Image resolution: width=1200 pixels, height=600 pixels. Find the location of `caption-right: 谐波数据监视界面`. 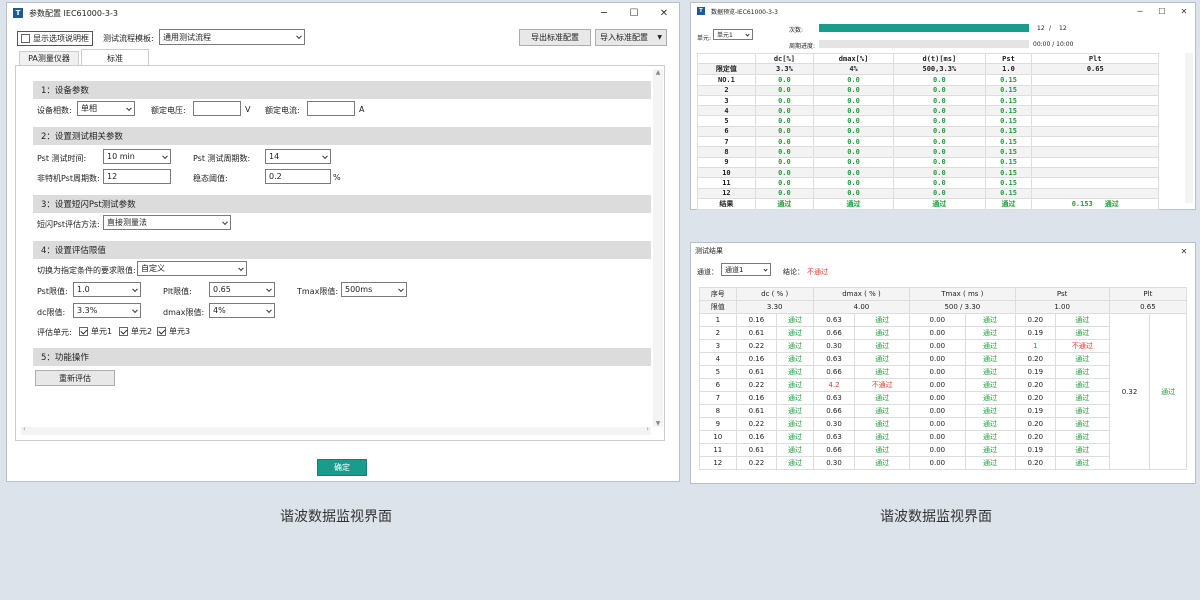

caption-right: 谐波数据监视界面 is located at coordinates (936, 517).